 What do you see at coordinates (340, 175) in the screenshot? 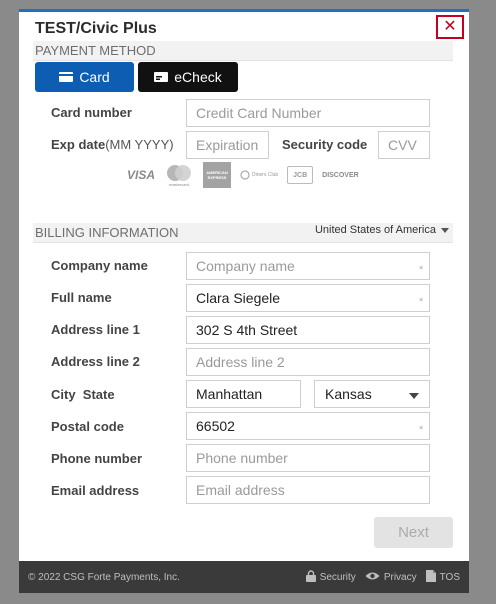
I see `discover-logo: DISCOVER` at bounding box center [340, 175].